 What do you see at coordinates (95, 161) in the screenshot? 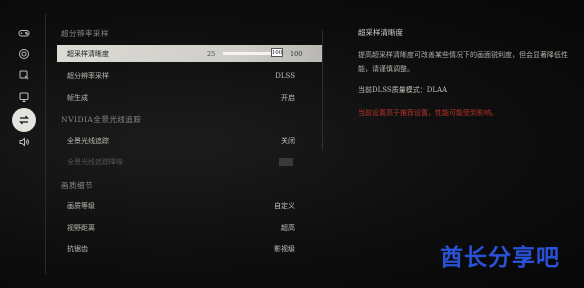
I see `path-tracing-sub-label: 全景光线追踪降噪` at bounding box center [95, 161].